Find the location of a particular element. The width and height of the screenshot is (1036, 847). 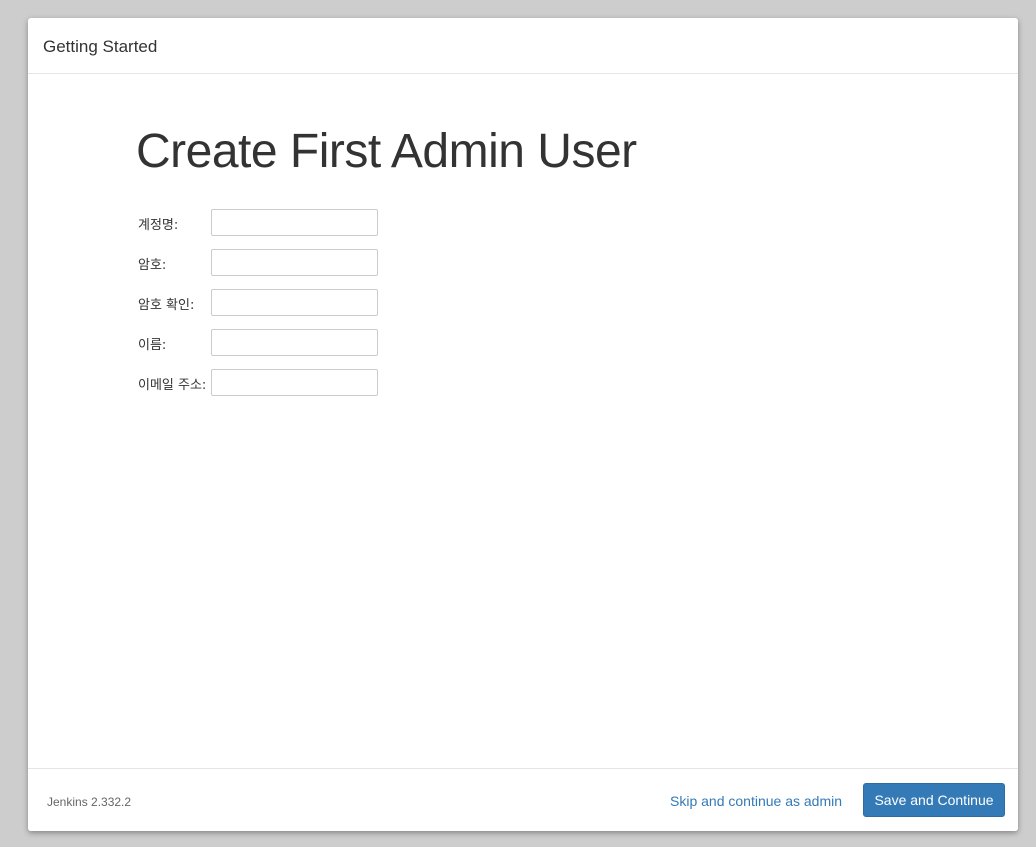

fullname-input is located at coordinates (294, 342).